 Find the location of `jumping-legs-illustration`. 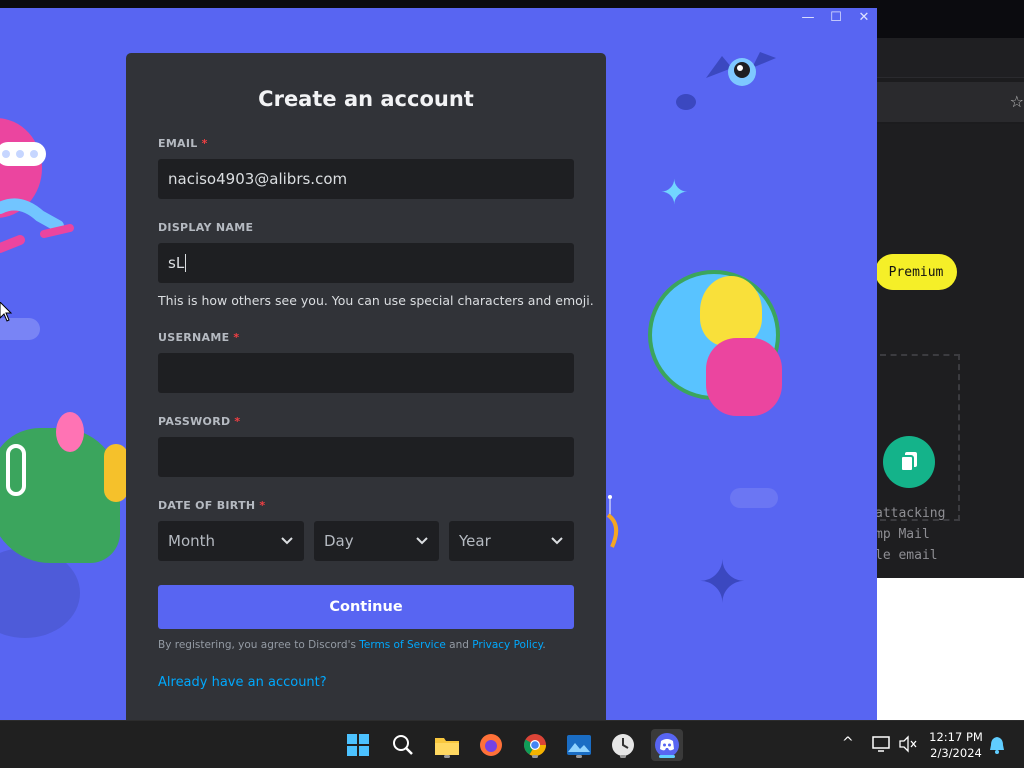

jumping-legs-illustration is located at coordinates (37, 225).